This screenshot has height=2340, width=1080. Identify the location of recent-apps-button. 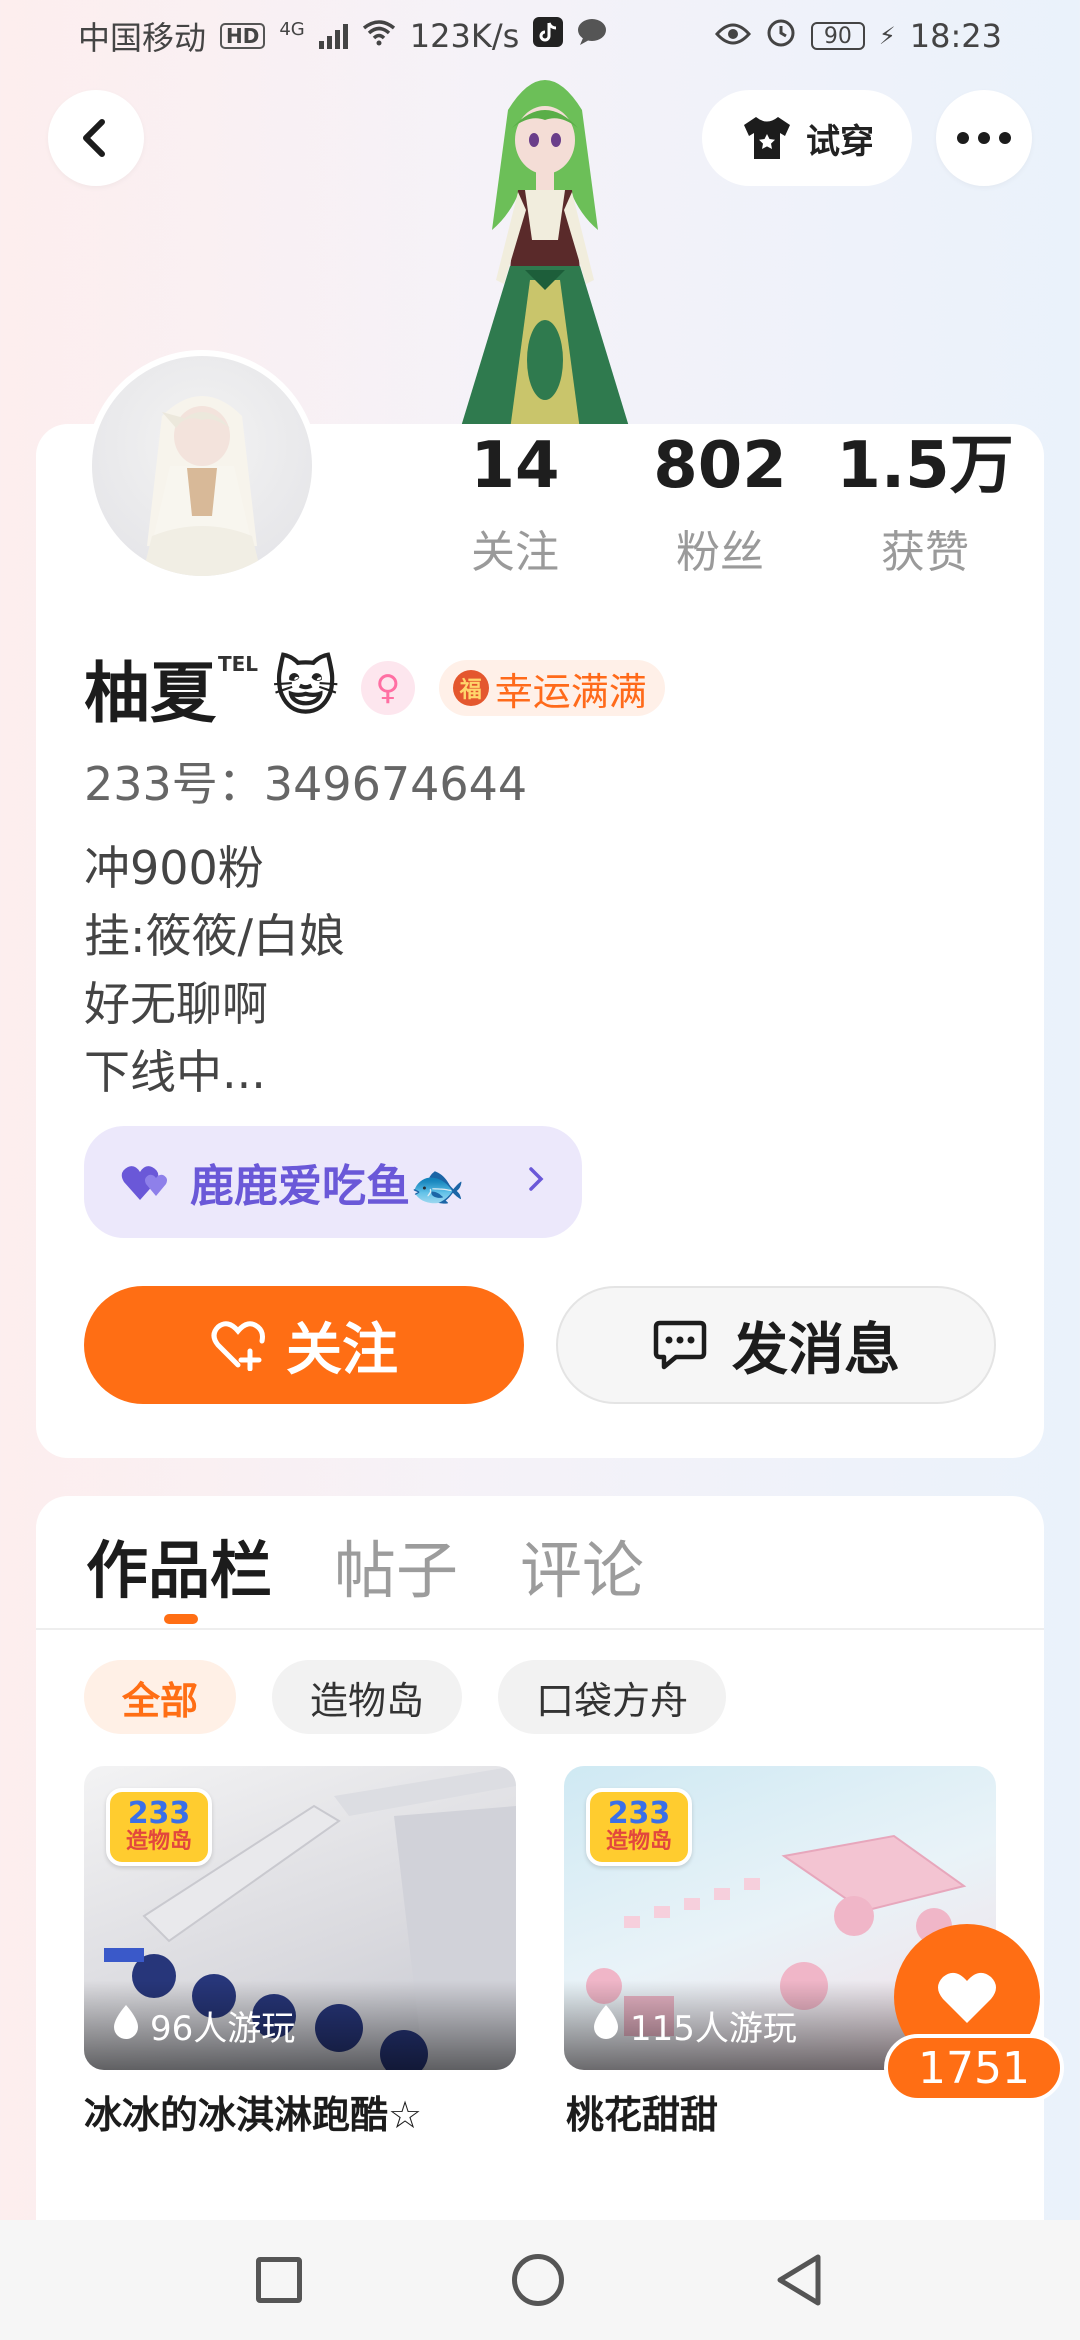
(279, 2280).